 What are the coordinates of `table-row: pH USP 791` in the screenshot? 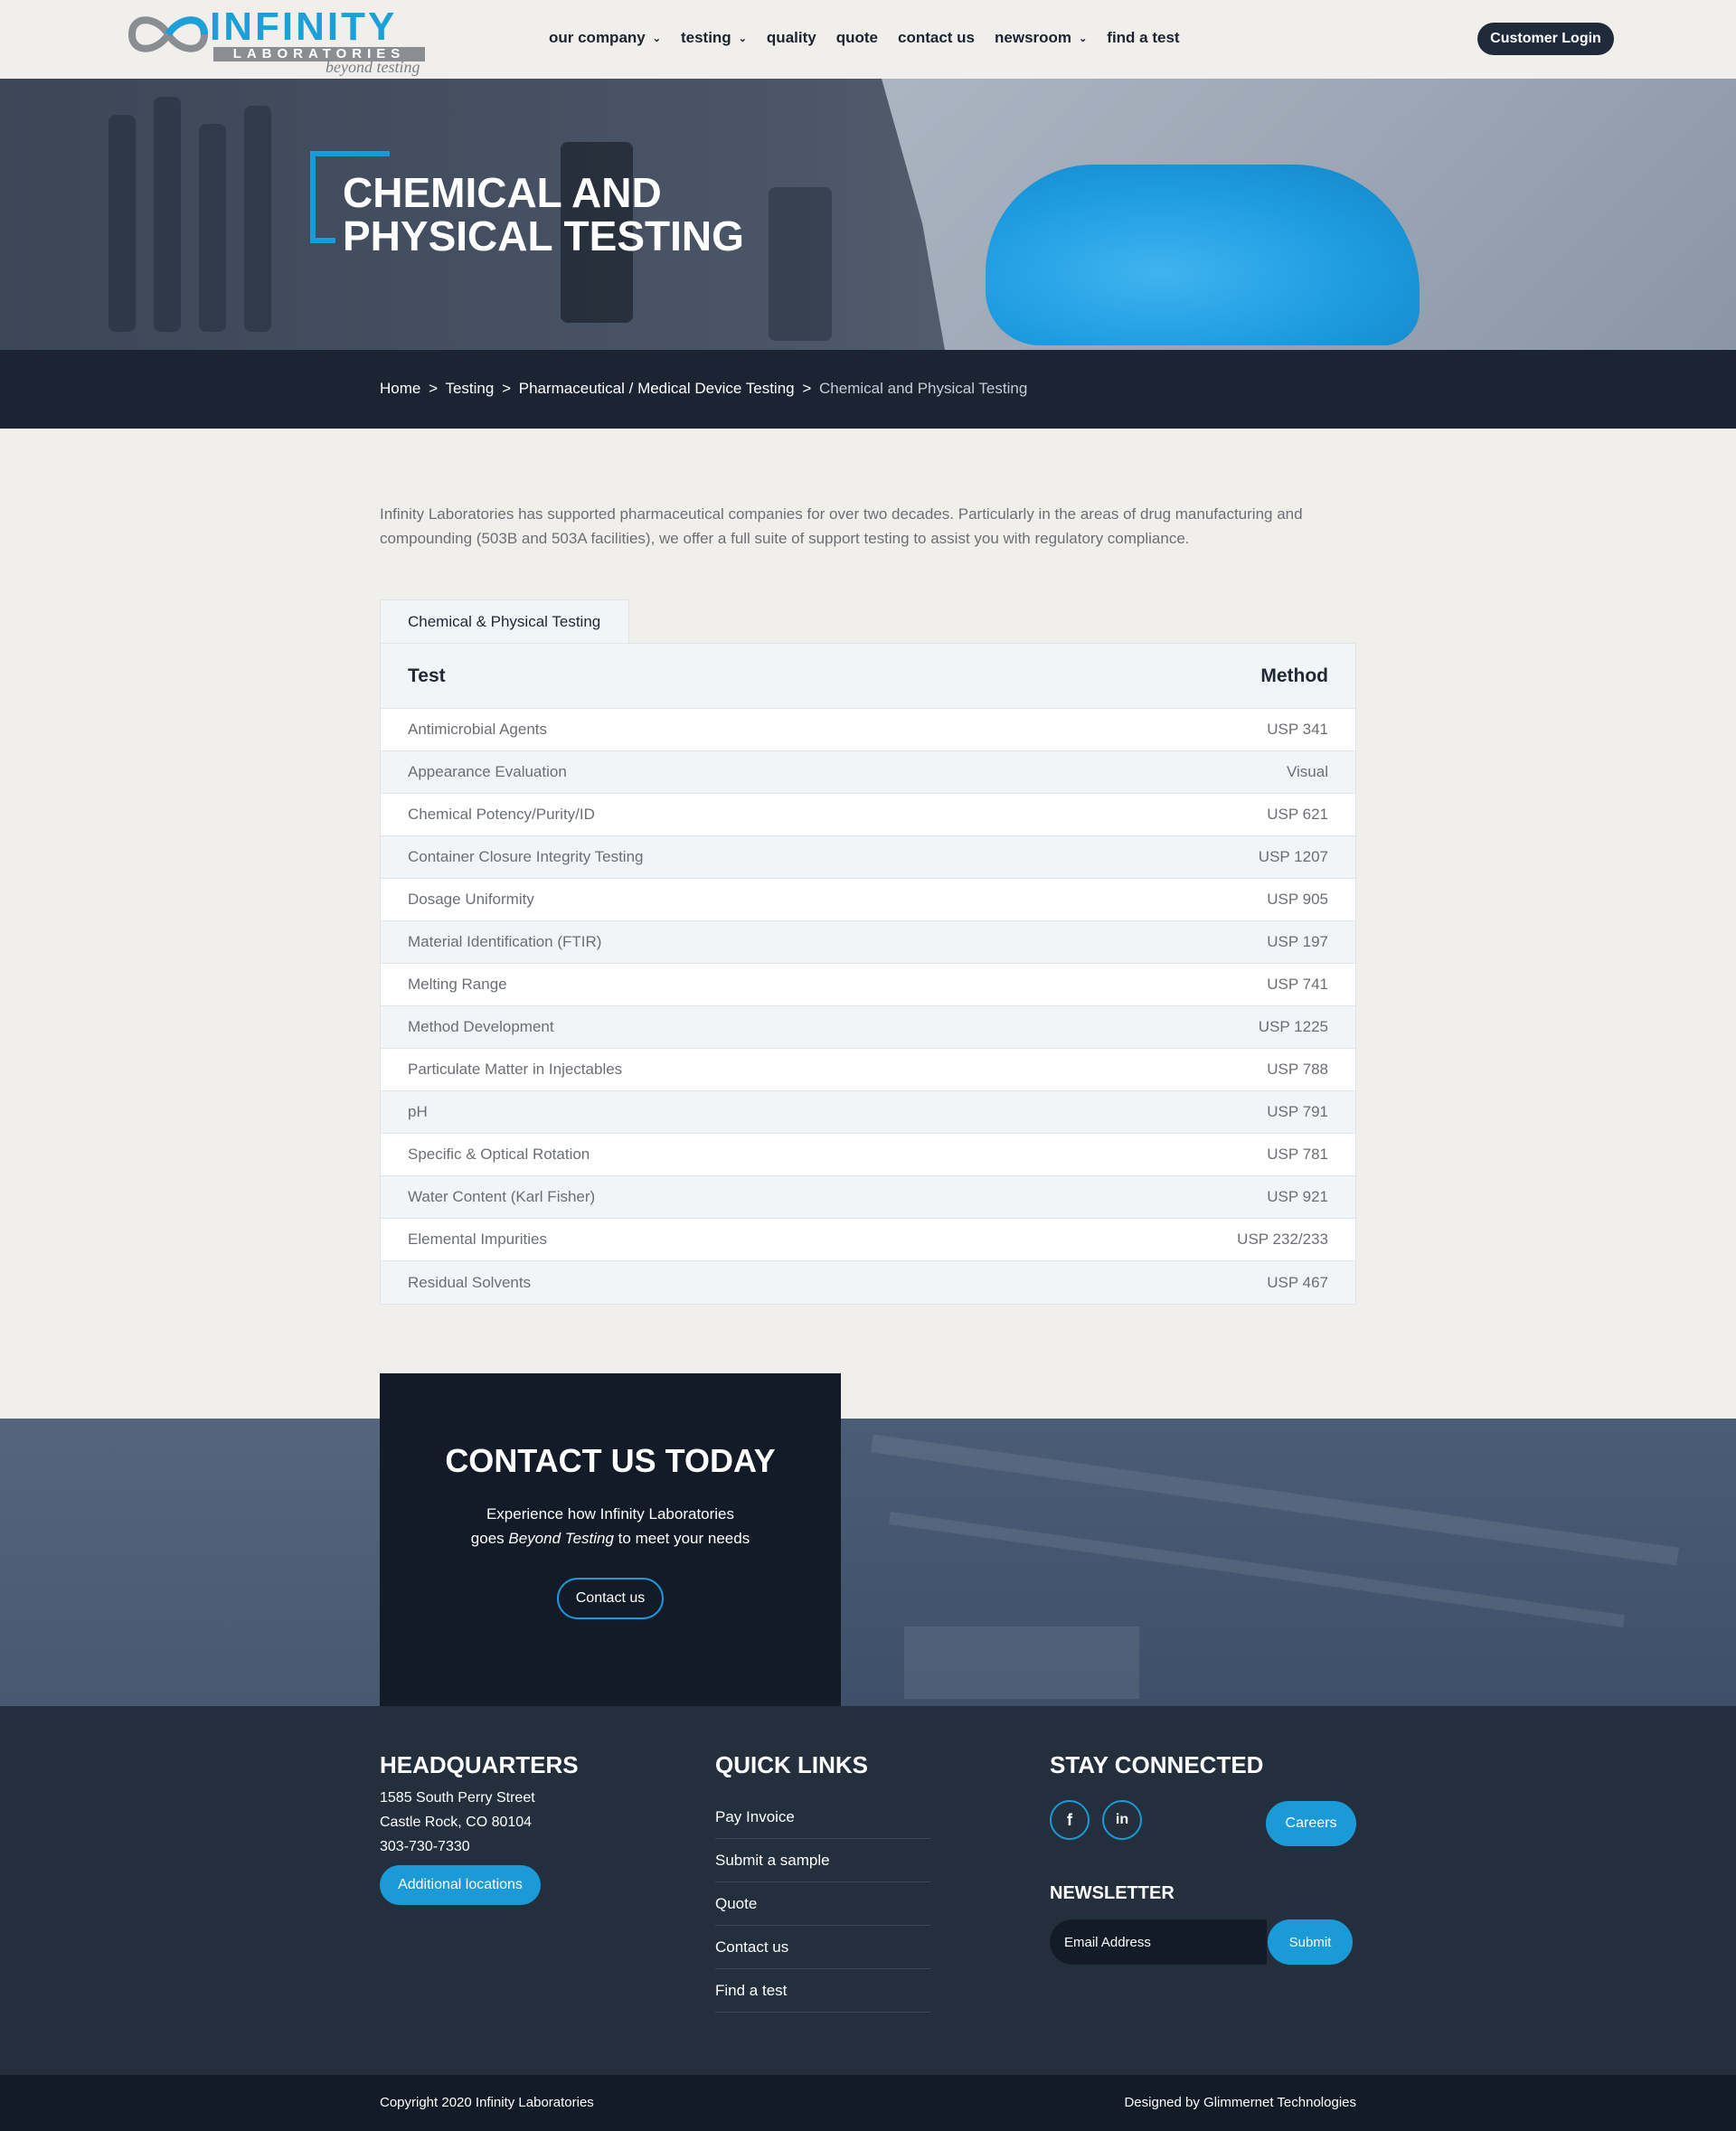 It's located at (868, 1112).